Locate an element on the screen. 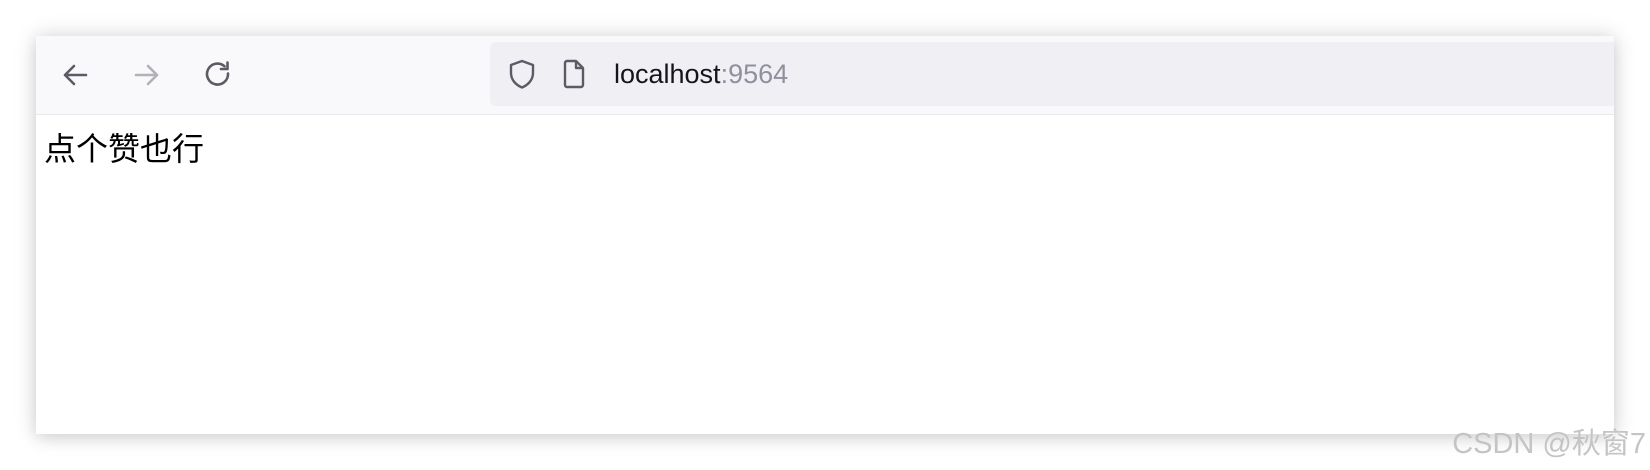 Image resolution: width=1650 pixels, height=470 pixels. url-port: :9564 is located at coordinates (754, 74).